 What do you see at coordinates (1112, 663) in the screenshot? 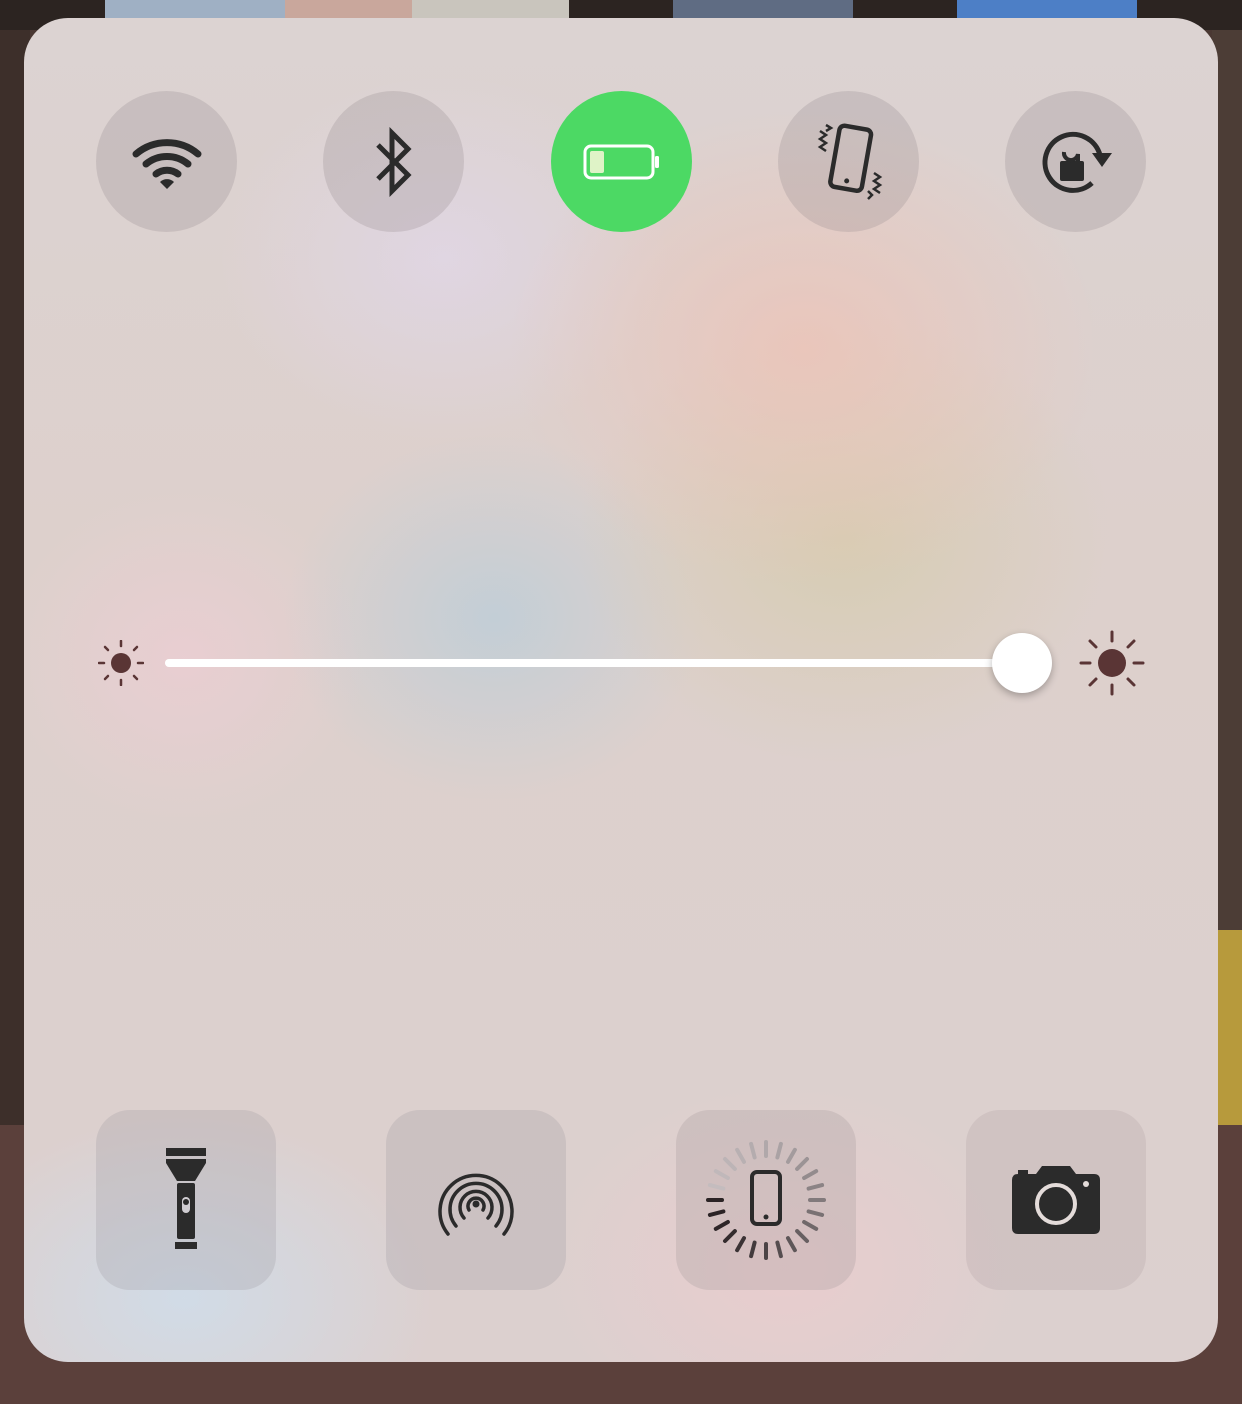
I see `sun-large-icon` at bounding box center [1112, 663].